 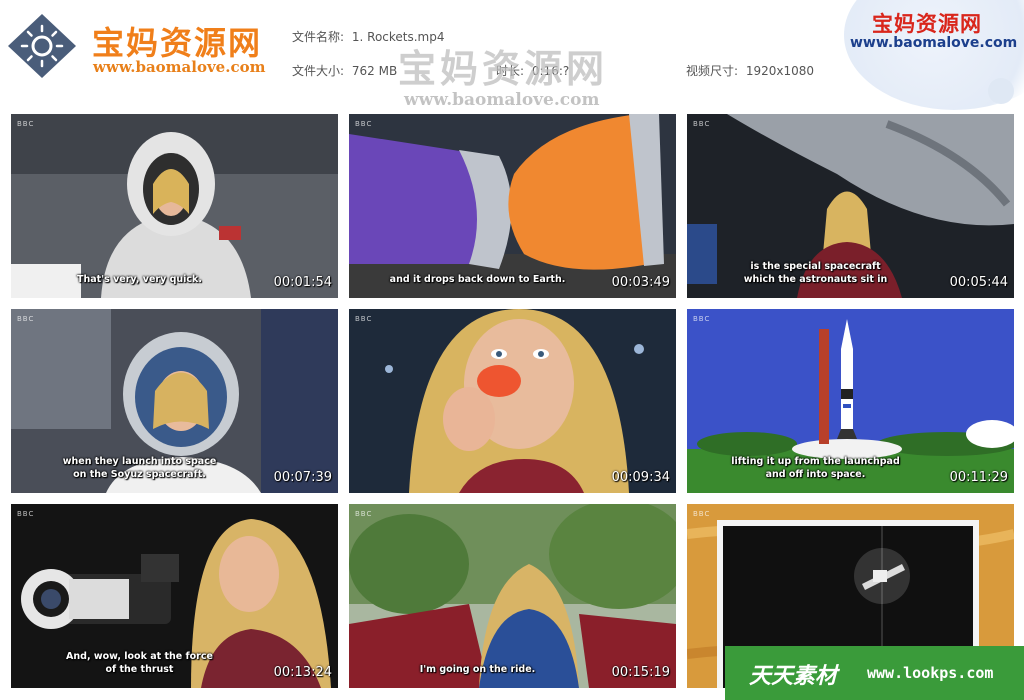 I want to click on subtitle-text: That's very, very quick., so click(x=139, y=279).